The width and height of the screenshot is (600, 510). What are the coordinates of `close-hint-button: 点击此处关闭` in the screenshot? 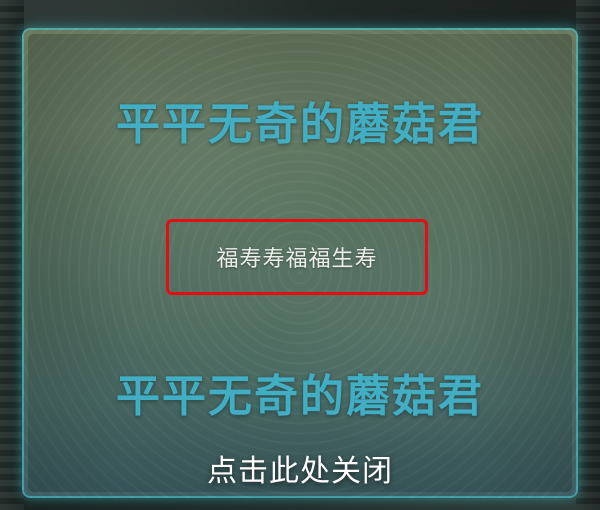 It's located at (300, 468).